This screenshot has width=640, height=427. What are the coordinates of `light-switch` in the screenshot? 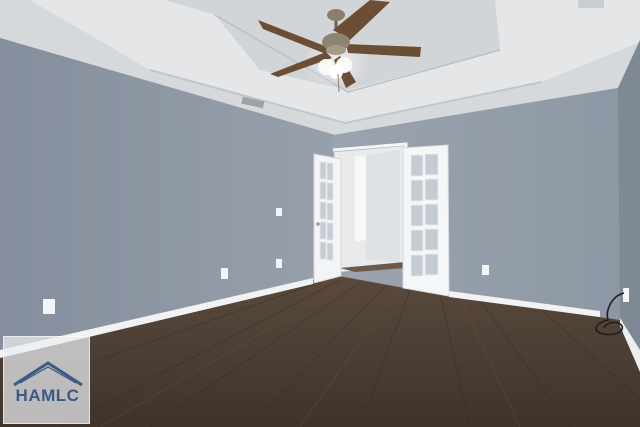 It's located at (279, 212).